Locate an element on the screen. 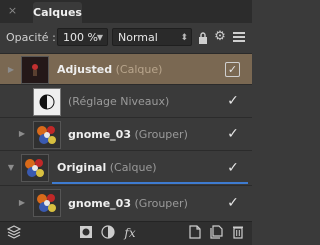 This screenshot has height=245, width=320. layer-row-gnome-03-child: ▶ gnome_03 (Grouper) ✓ is located at coordinates (126, 203).